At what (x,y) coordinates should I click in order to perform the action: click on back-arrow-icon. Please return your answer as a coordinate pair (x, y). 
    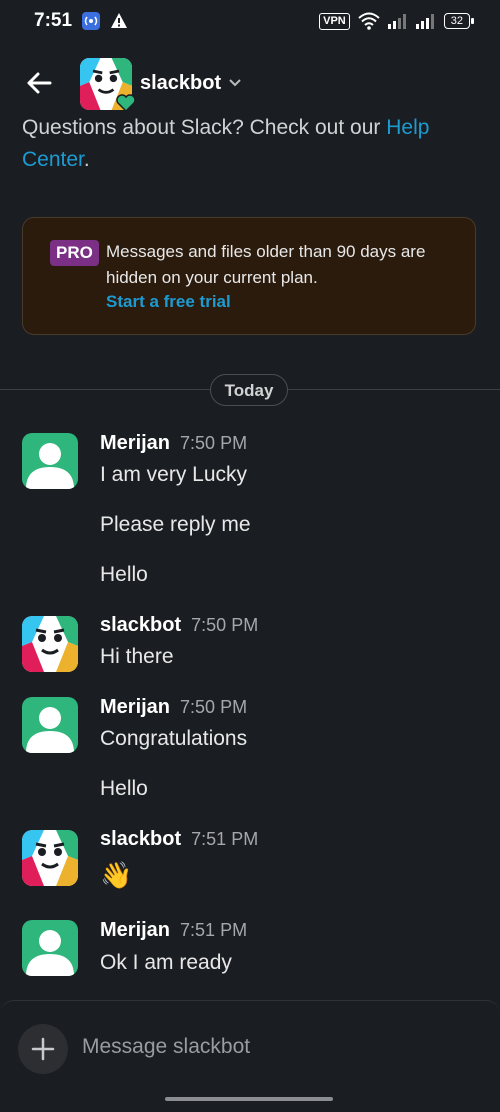
    Looking at the image, I should click on (39, 83).